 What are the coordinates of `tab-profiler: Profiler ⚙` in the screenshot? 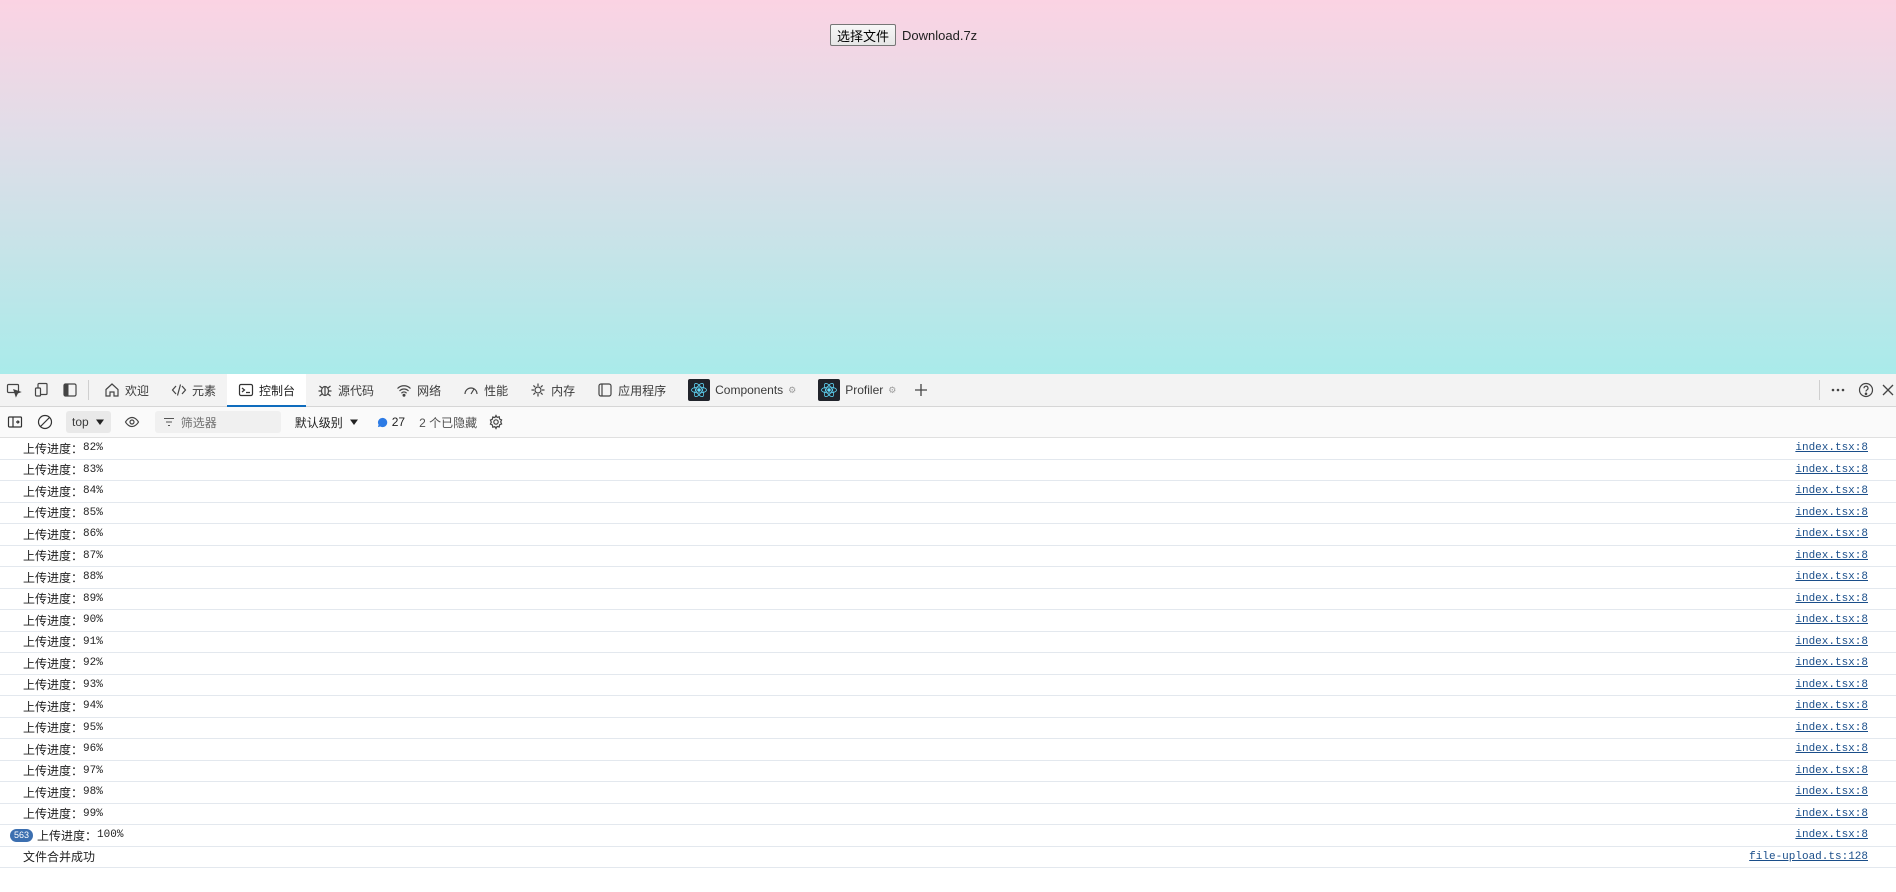 It's located at (857, 390).